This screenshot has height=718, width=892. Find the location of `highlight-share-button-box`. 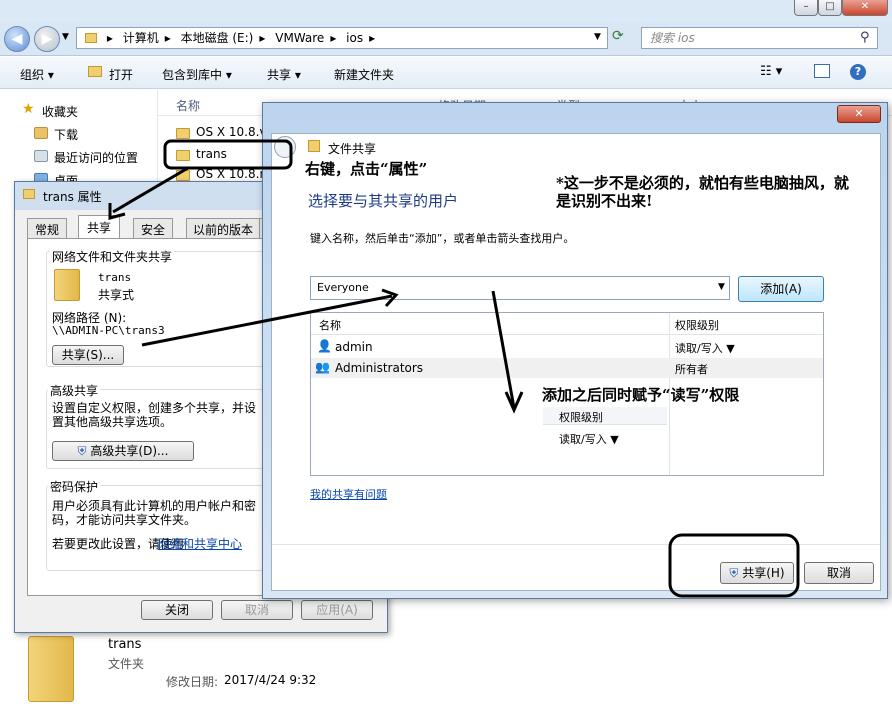

highlight-share-button-box is located at coordinates (734, 565).